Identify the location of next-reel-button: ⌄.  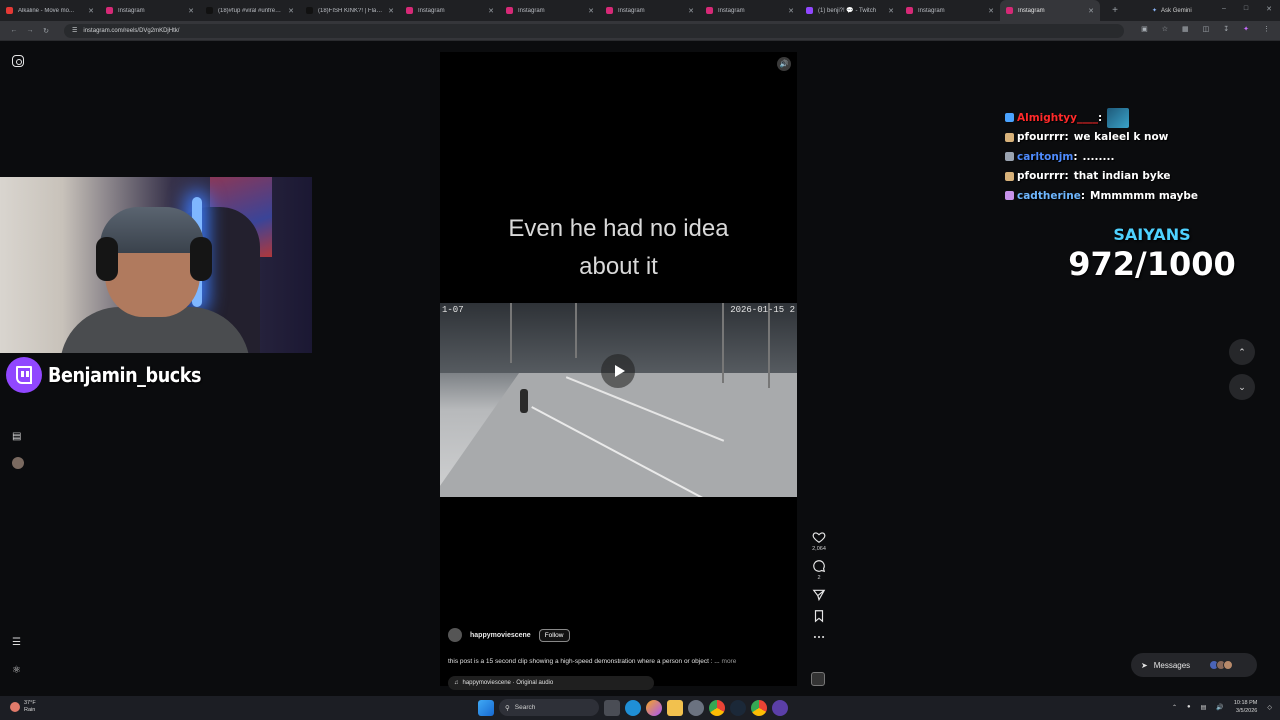
(1242, 387).